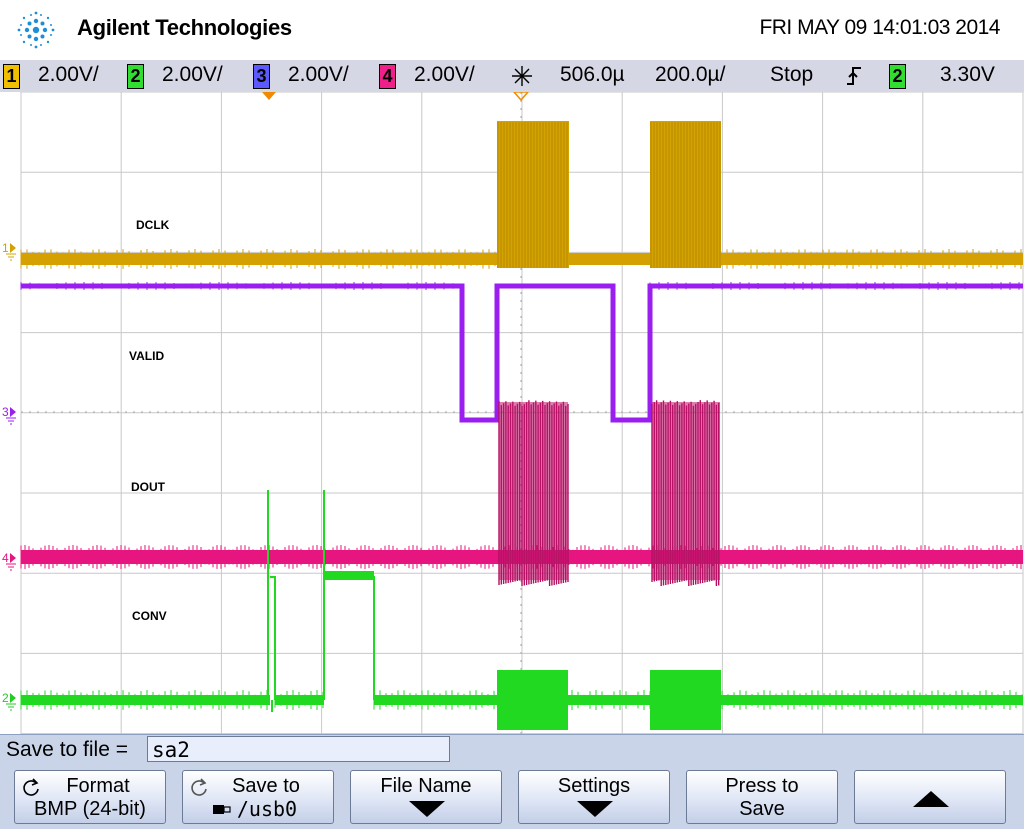 This screenshot has height=829, width=1024. What do you see at coordinates (36, 30) in the screenshot?
I see `agilent-logo-icon` at bounding box center [36, 30].